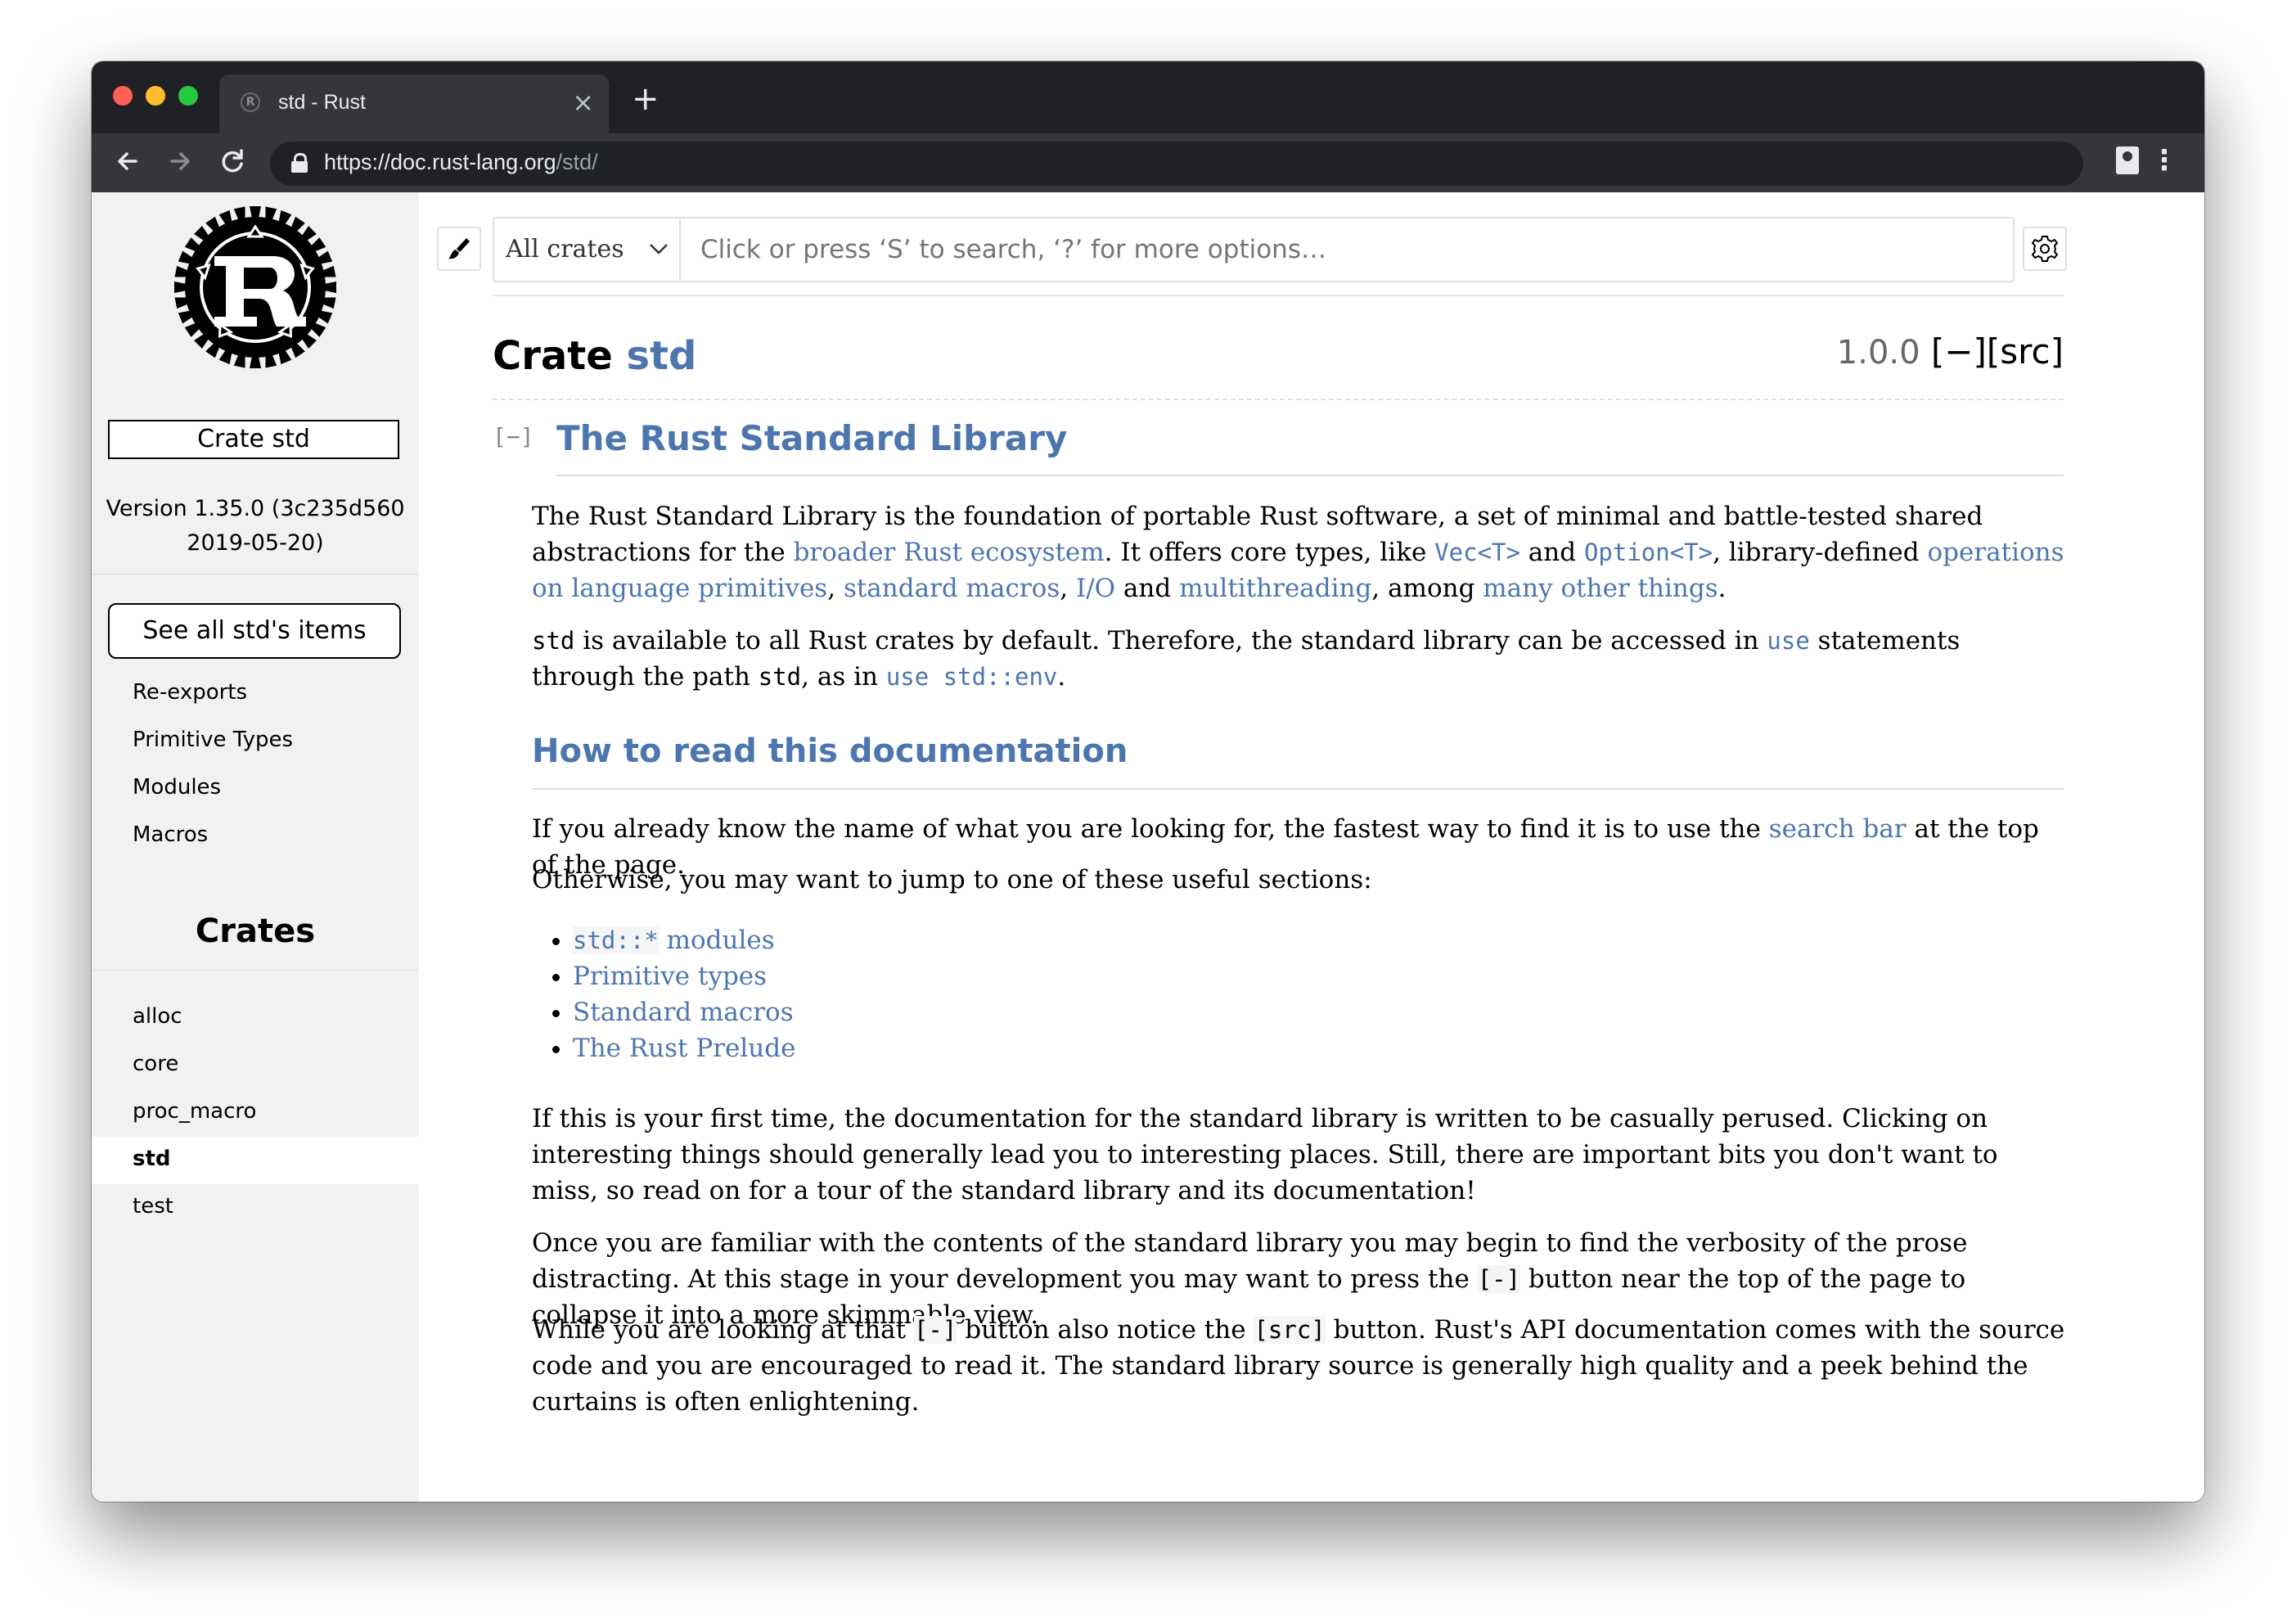  Describe the element at coordinates (972, 677) in the screenshot. I see `link-use-std-env: use std::env` at that location.